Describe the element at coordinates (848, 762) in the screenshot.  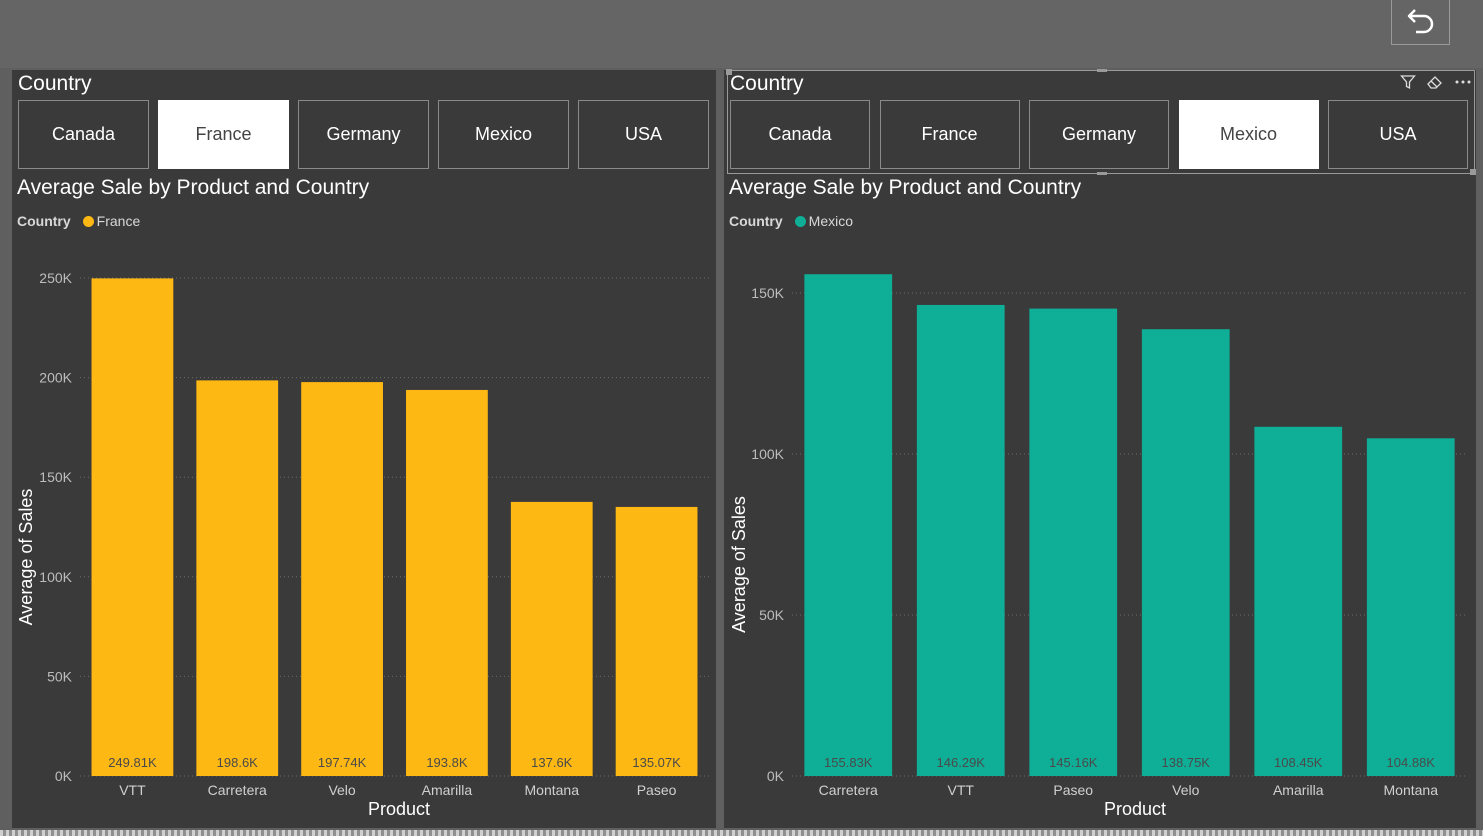
I see `data-label: 155.83K` at that location.